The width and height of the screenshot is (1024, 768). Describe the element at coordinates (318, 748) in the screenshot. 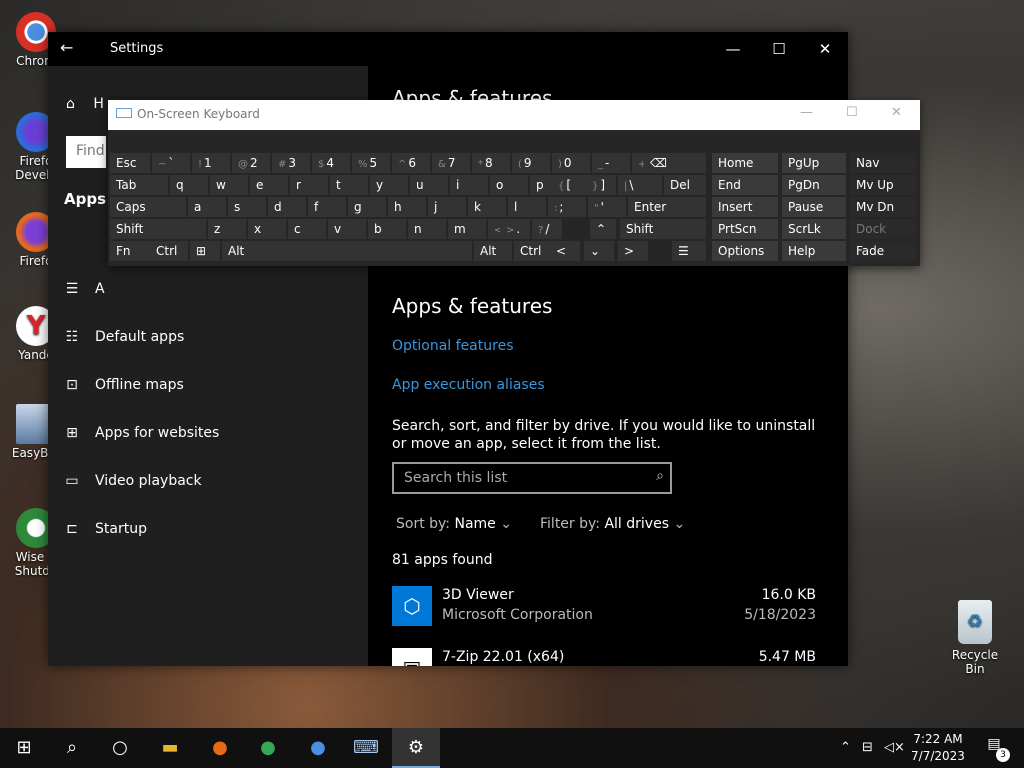

I see `chrome-alt-icon: ●` at that location.